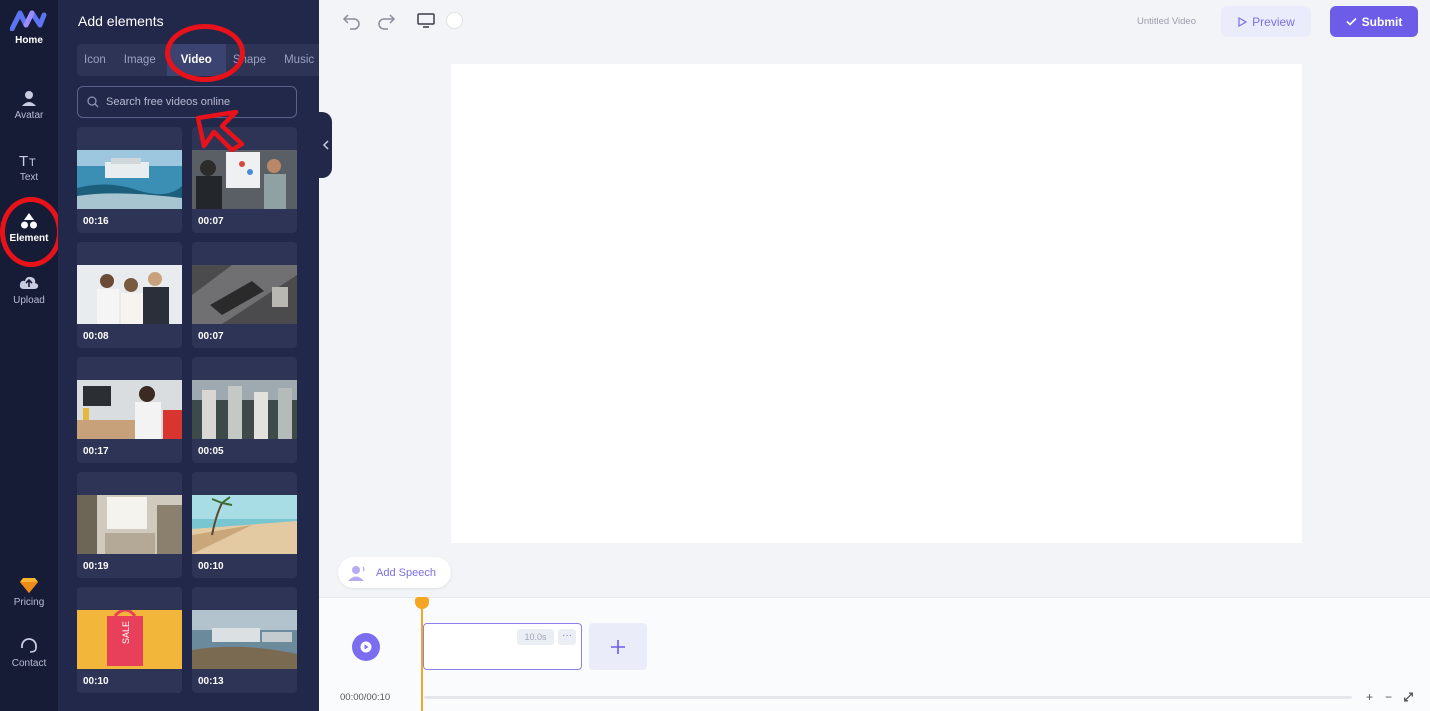  I want to click on rail-item-contact: Contact, so click(29, 653).